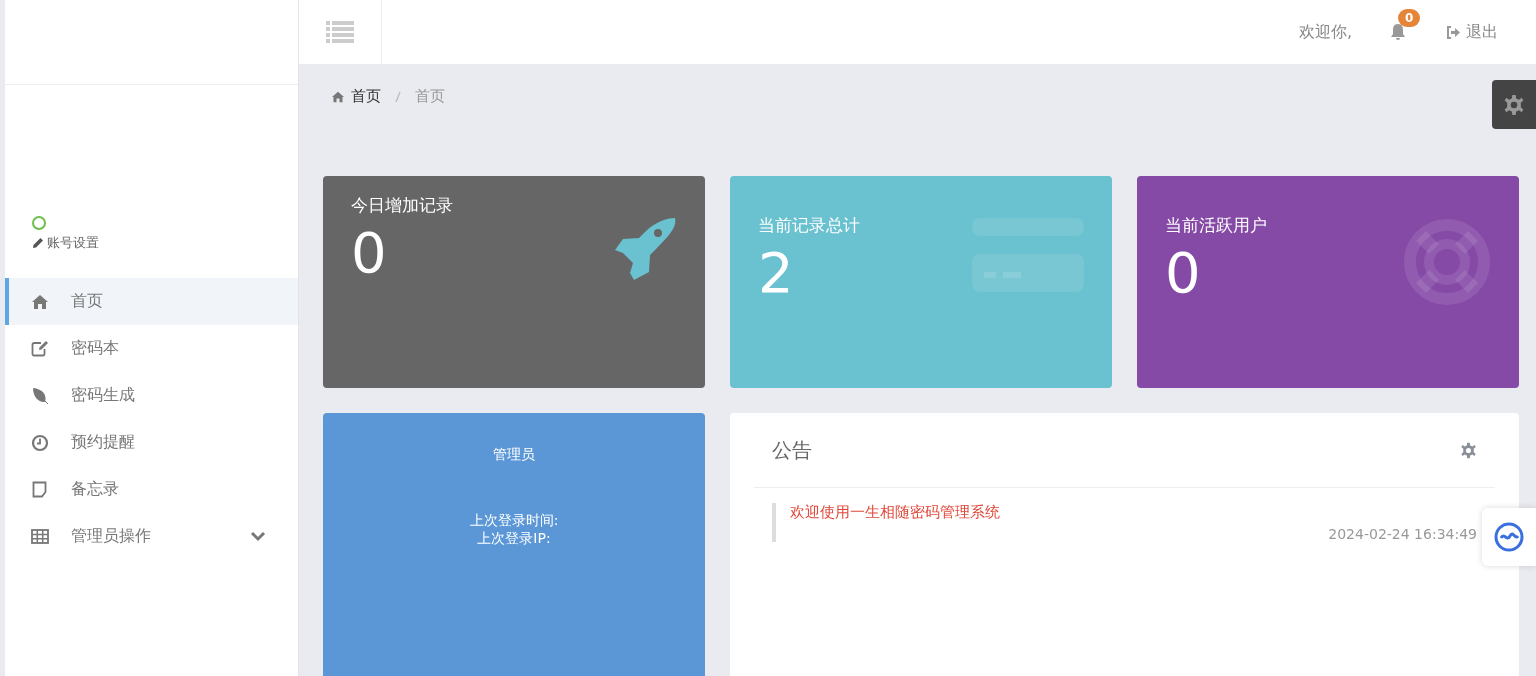  What do you see at coordinates (1453, 32) in the screenshot?
I see `logout-icon` at bounding box center [1453, 32].